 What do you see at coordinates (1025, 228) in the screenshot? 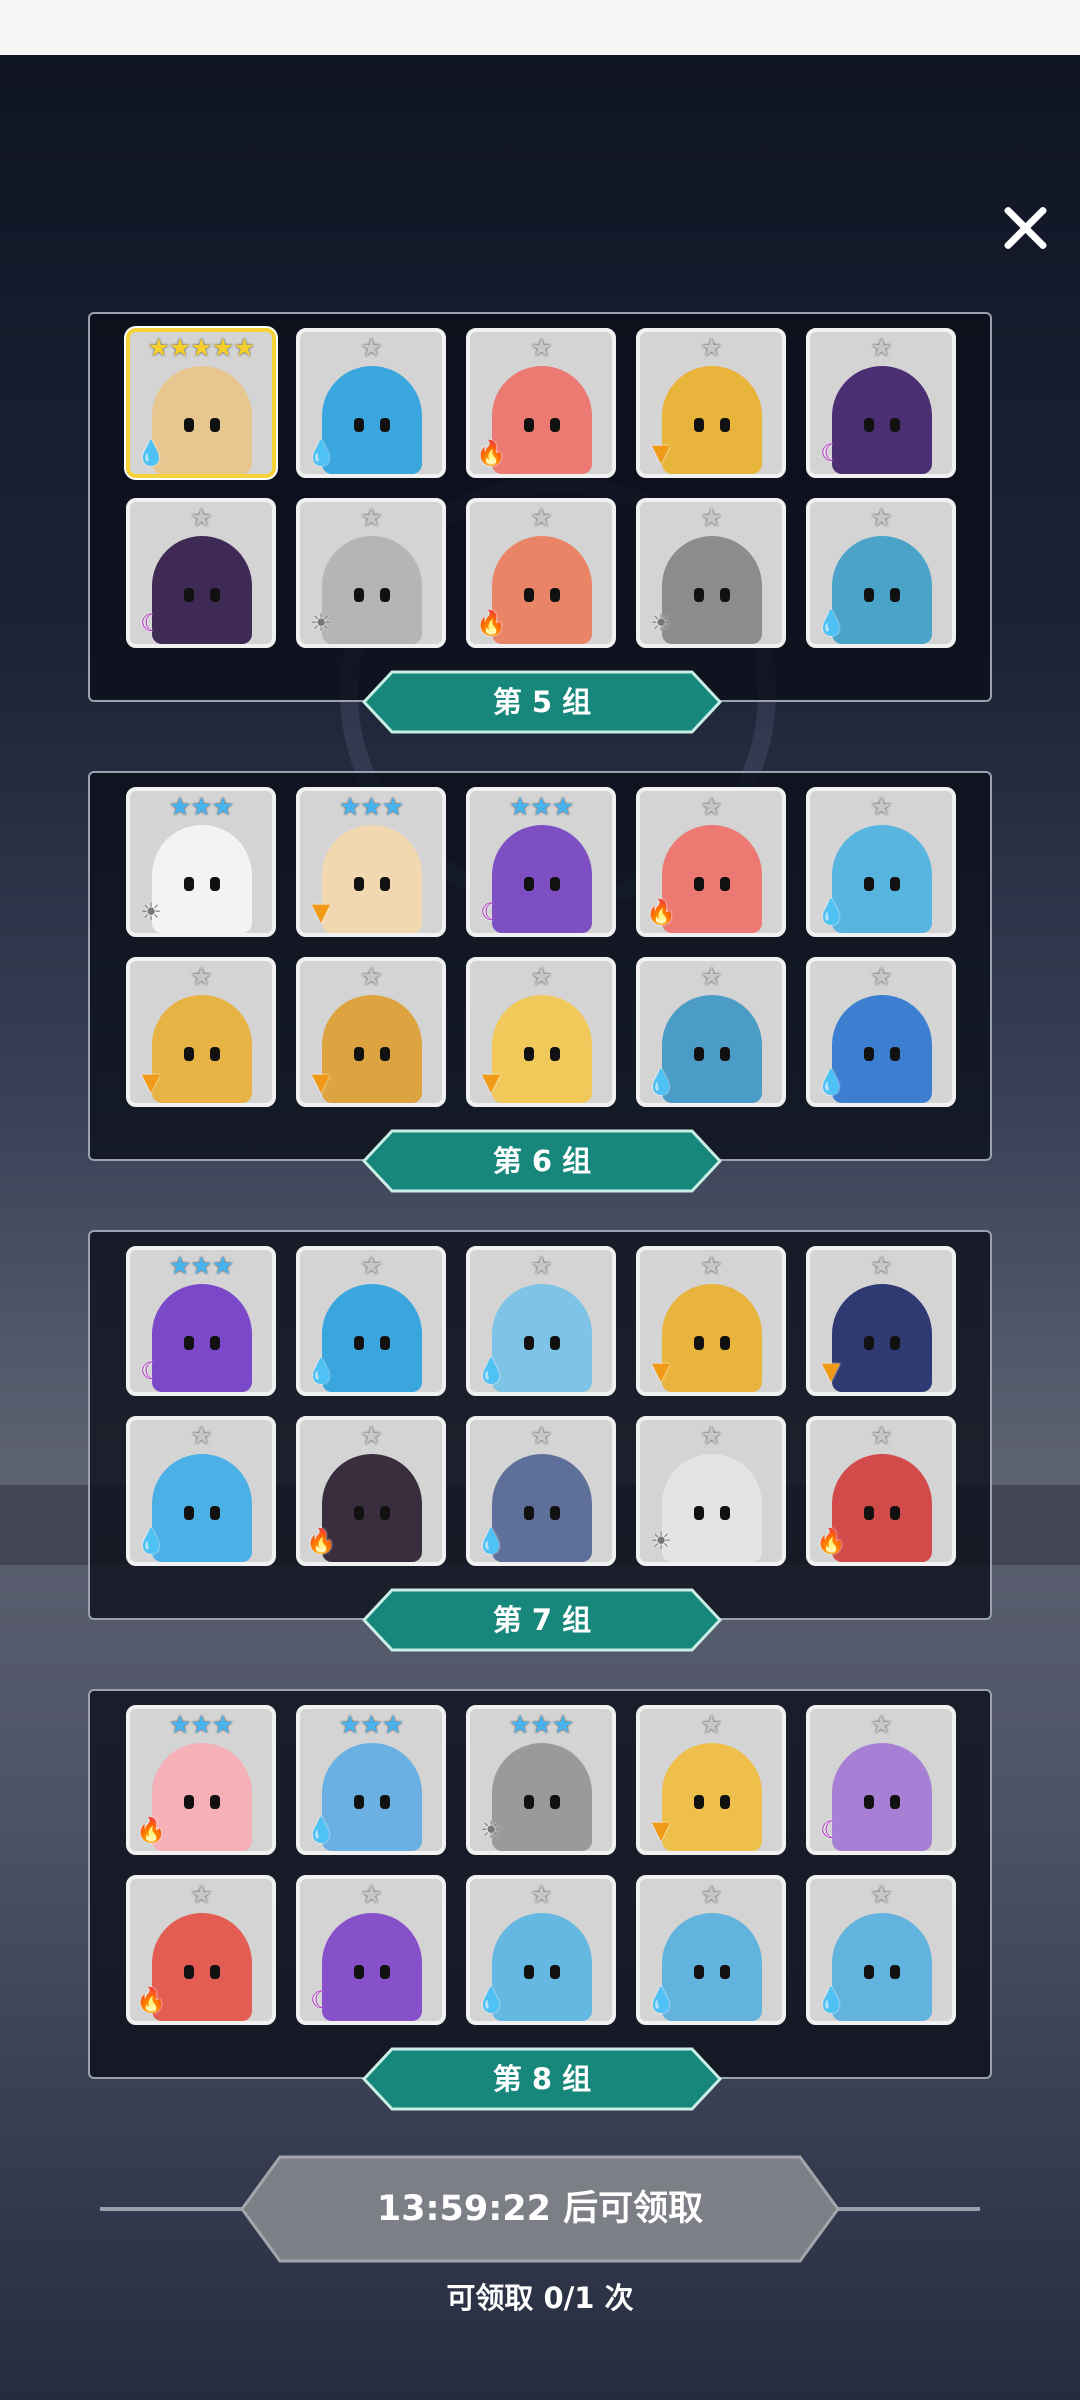
I see `close-icon` at bounding box center [1025, 228].